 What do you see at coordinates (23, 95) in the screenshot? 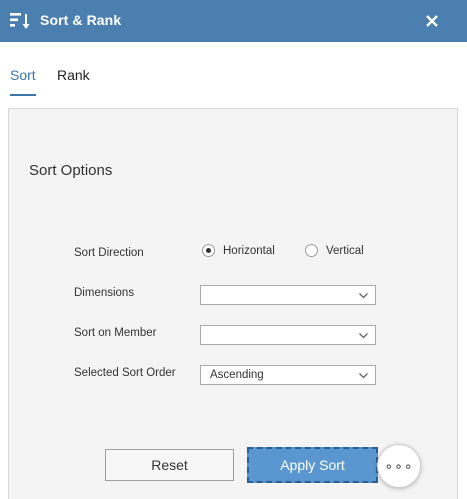
I see `active-tab-indicator` at bounding box center [23, 95].